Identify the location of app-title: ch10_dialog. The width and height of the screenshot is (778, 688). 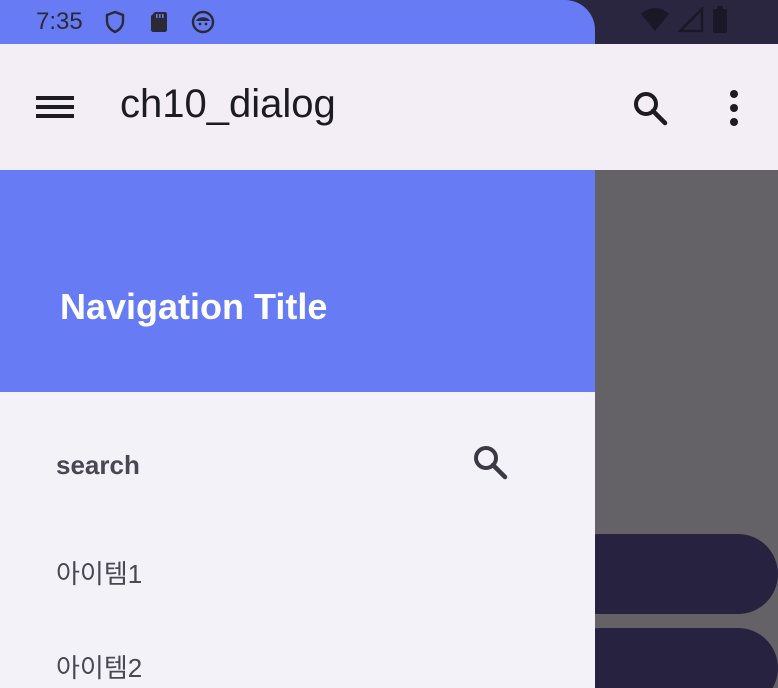
(228, 104).